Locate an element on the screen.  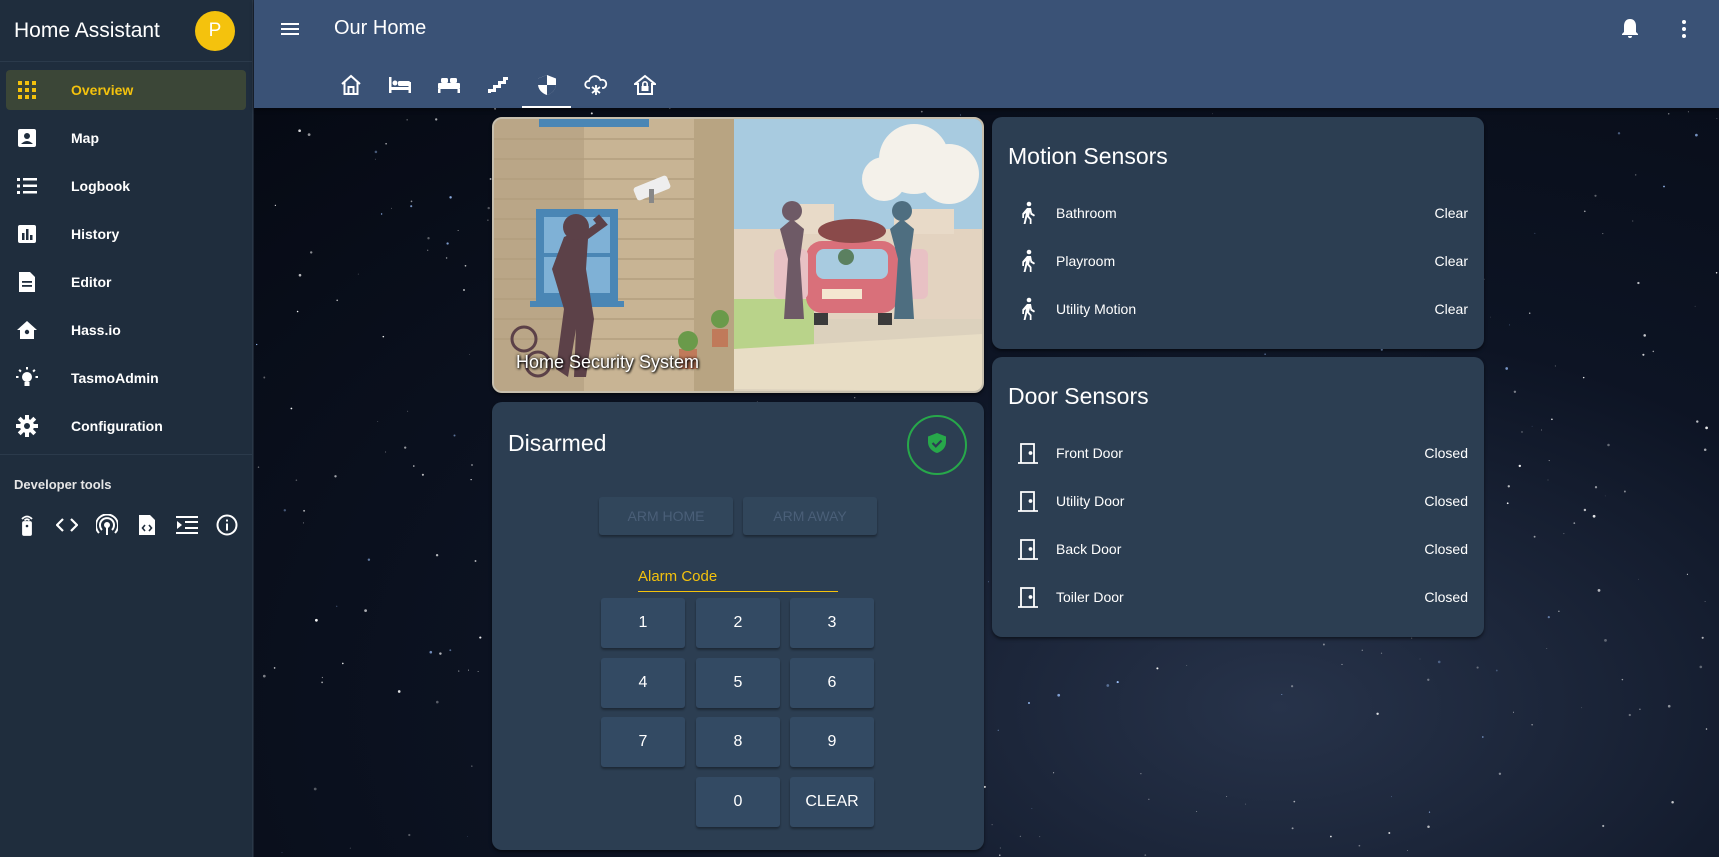
code-tags-icon is located at coordinates (67, 525).